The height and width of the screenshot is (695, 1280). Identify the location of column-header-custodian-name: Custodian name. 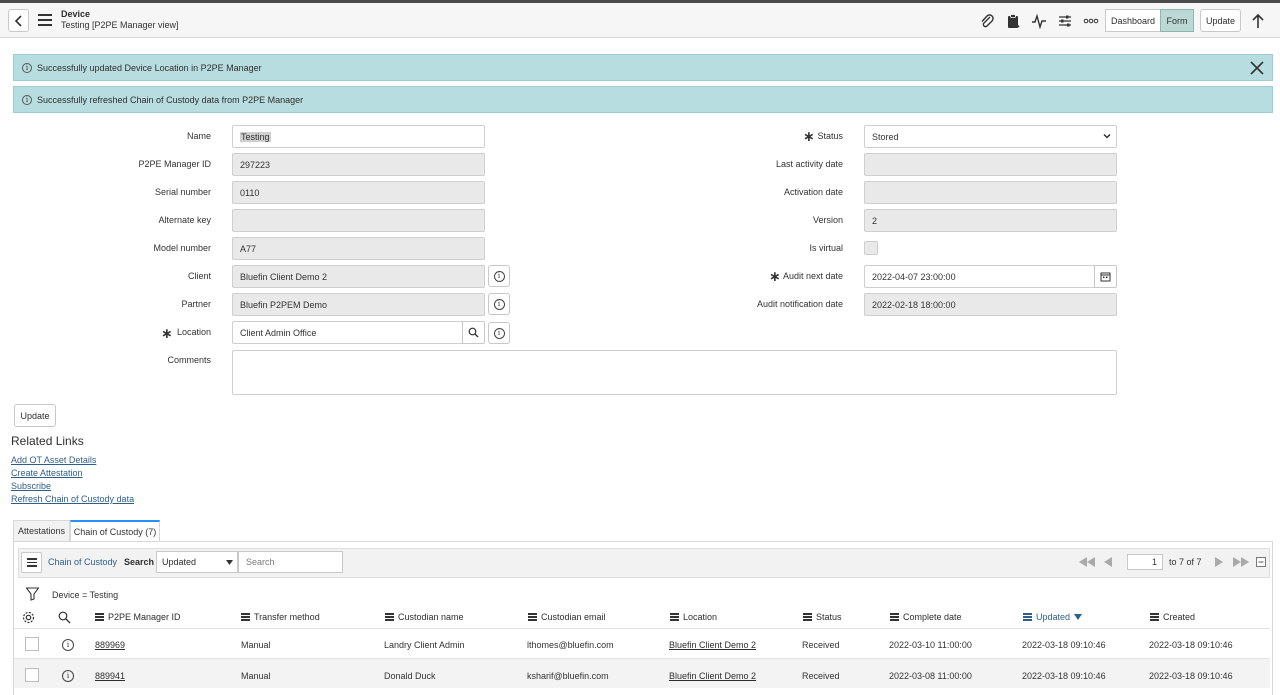
(424, 617).